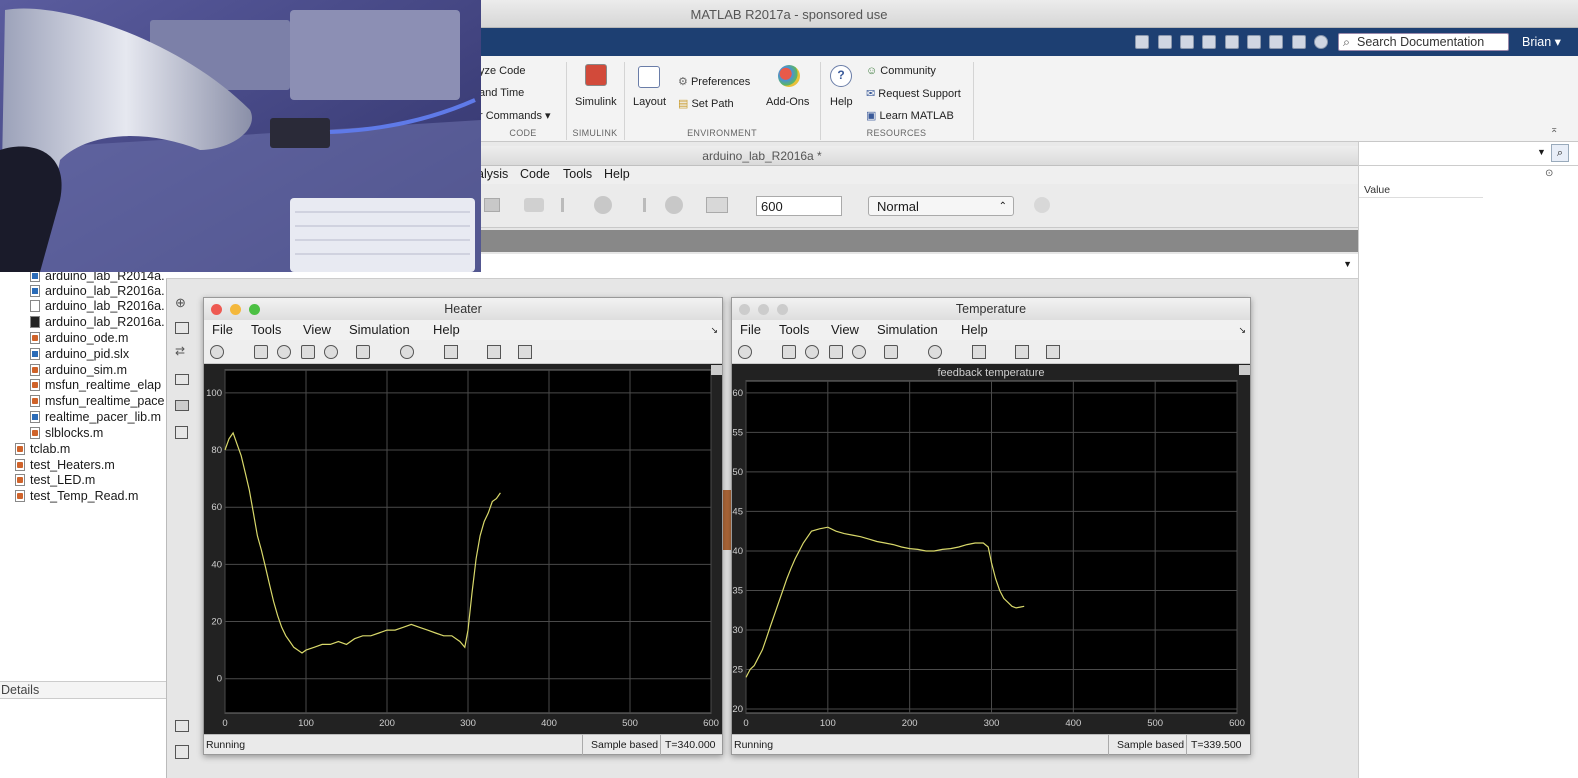  Describe the element at coordinates (42, 449) in the screenshot. I see `file-item: tclab.m` at that location.